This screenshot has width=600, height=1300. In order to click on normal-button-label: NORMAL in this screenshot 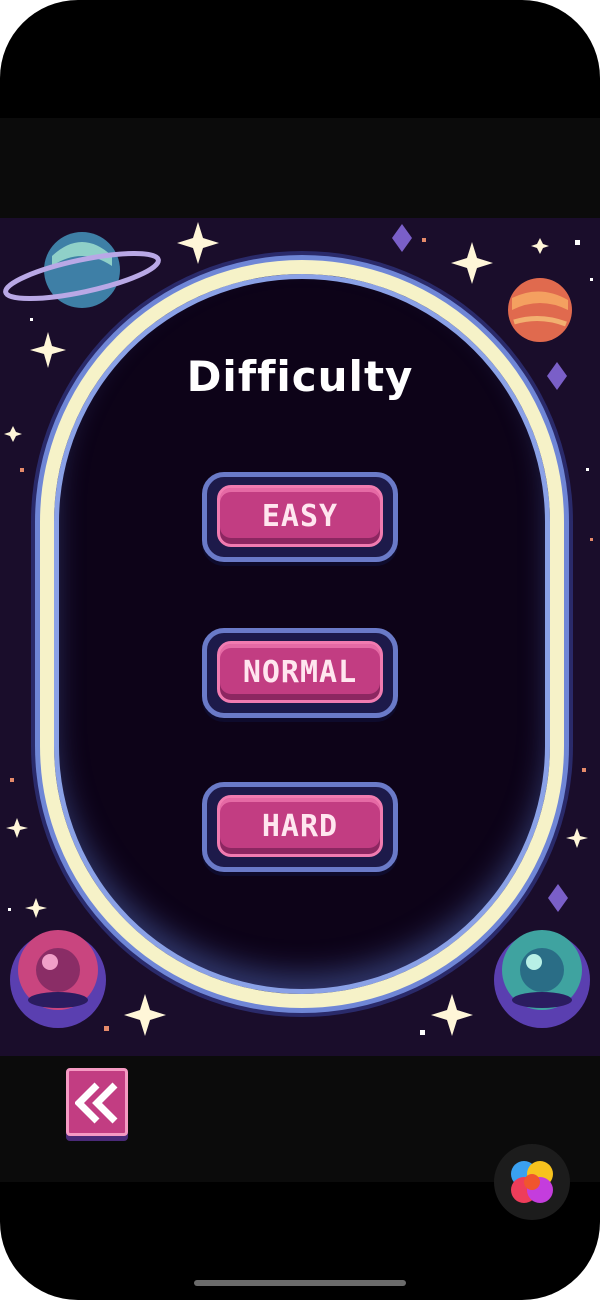, I will do `click(300, 672)`.